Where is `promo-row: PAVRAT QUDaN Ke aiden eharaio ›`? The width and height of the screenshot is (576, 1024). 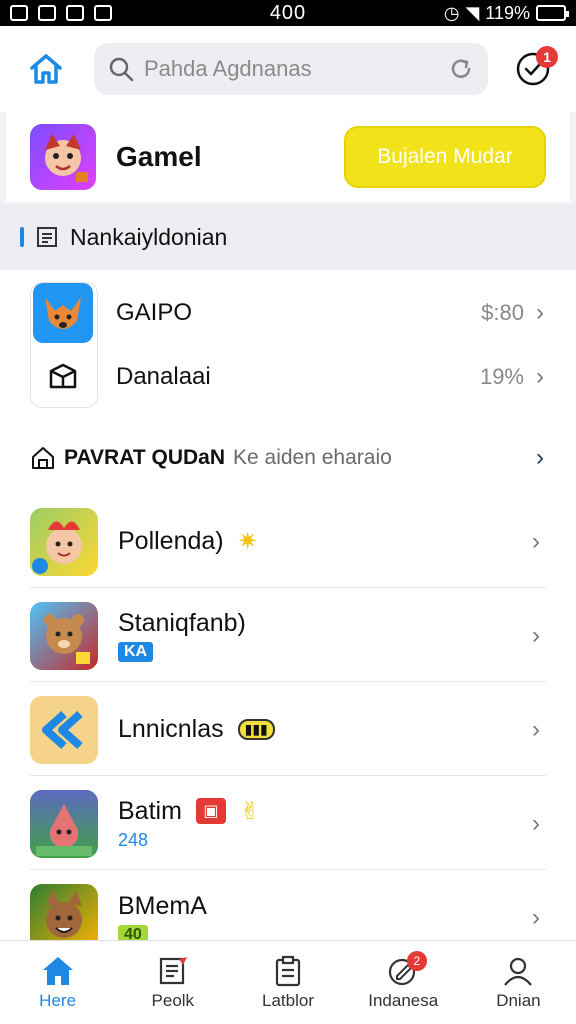 promo-row: PAVRAT QUDaN Ke aiden eharaio › is located at coordinates (290, 458).